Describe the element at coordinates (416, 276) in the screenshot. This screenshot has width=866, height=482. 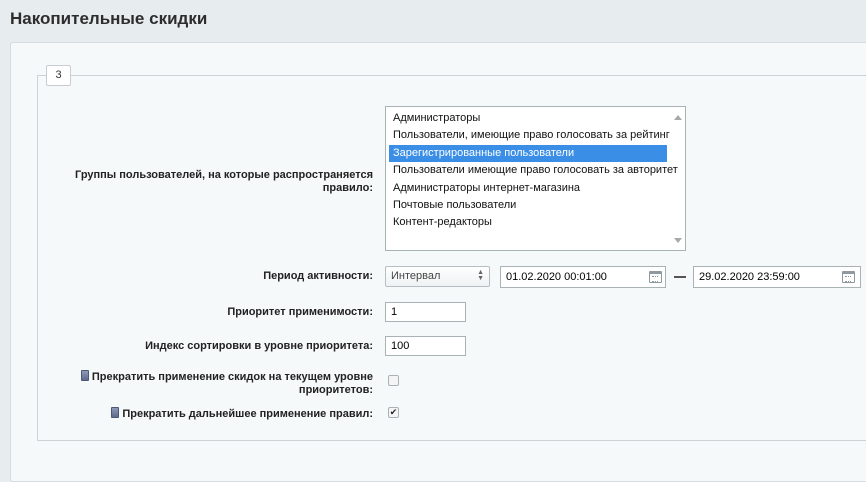
I see `period-type-value: Интервал` at that location.